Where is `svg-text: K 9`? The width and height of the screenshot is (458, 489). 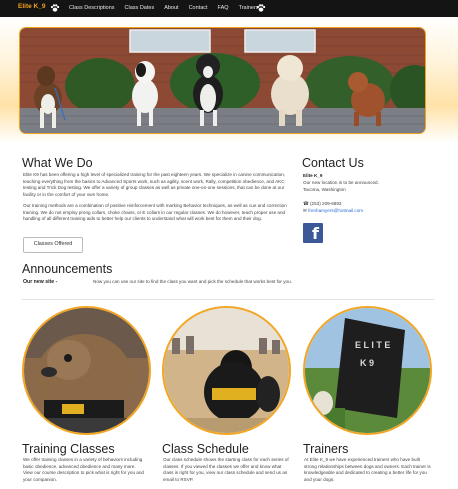
svg-text: K 9 is located at coordinates (367, 363).